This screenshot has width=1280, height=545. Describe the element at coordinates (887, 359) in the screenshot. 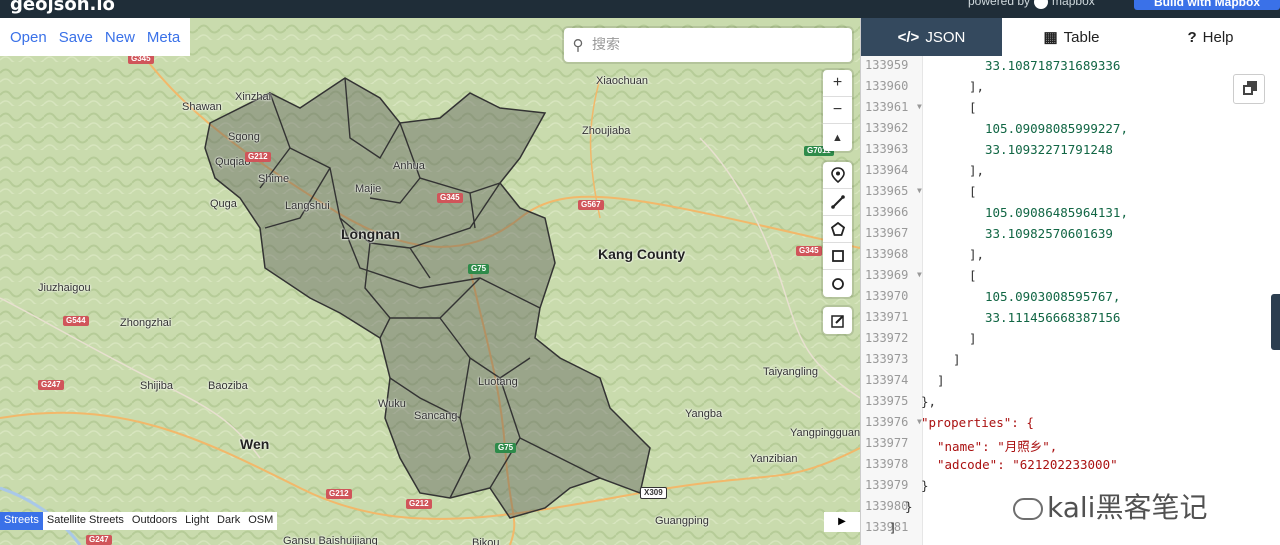

I see `line-number: 133973` at that location.